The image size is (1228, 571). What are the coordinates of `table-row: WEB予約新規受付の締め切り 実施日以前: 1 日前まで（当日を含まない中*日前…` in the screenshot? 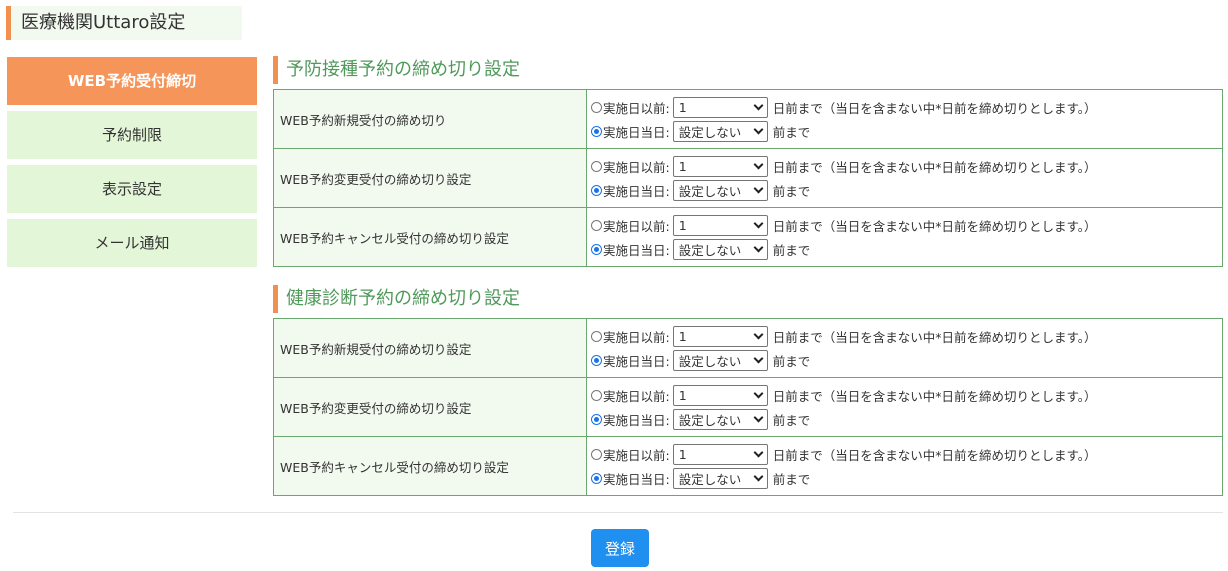 It's located at (748, 119).